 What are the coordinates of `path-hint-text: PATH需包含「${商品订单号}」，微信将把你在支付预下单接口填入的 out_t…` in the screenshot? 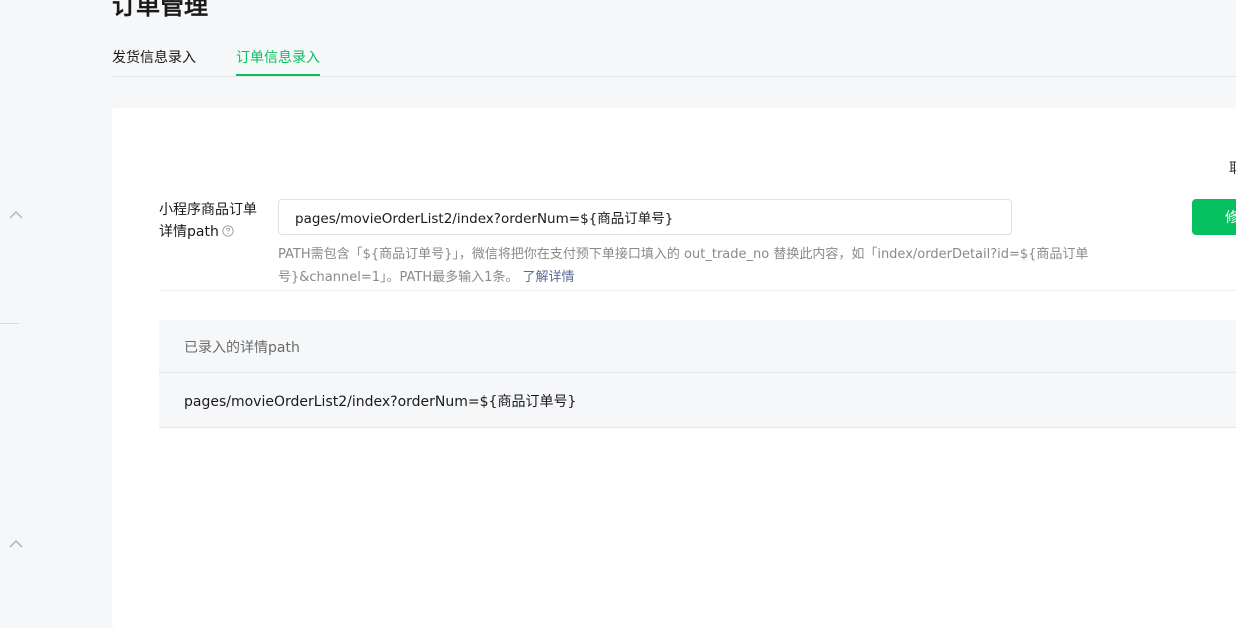 It's located at (683, 266).